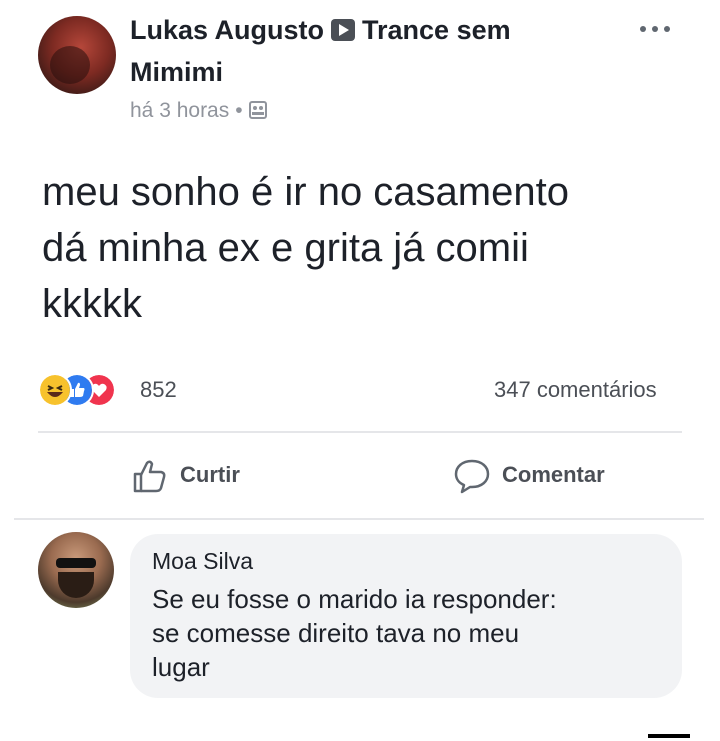 The image size is (720, 741). Describe the element at coordinates (305, 192) in the screenshot. I see `post-text-line: meu sonho é ir no casamento` at that location.